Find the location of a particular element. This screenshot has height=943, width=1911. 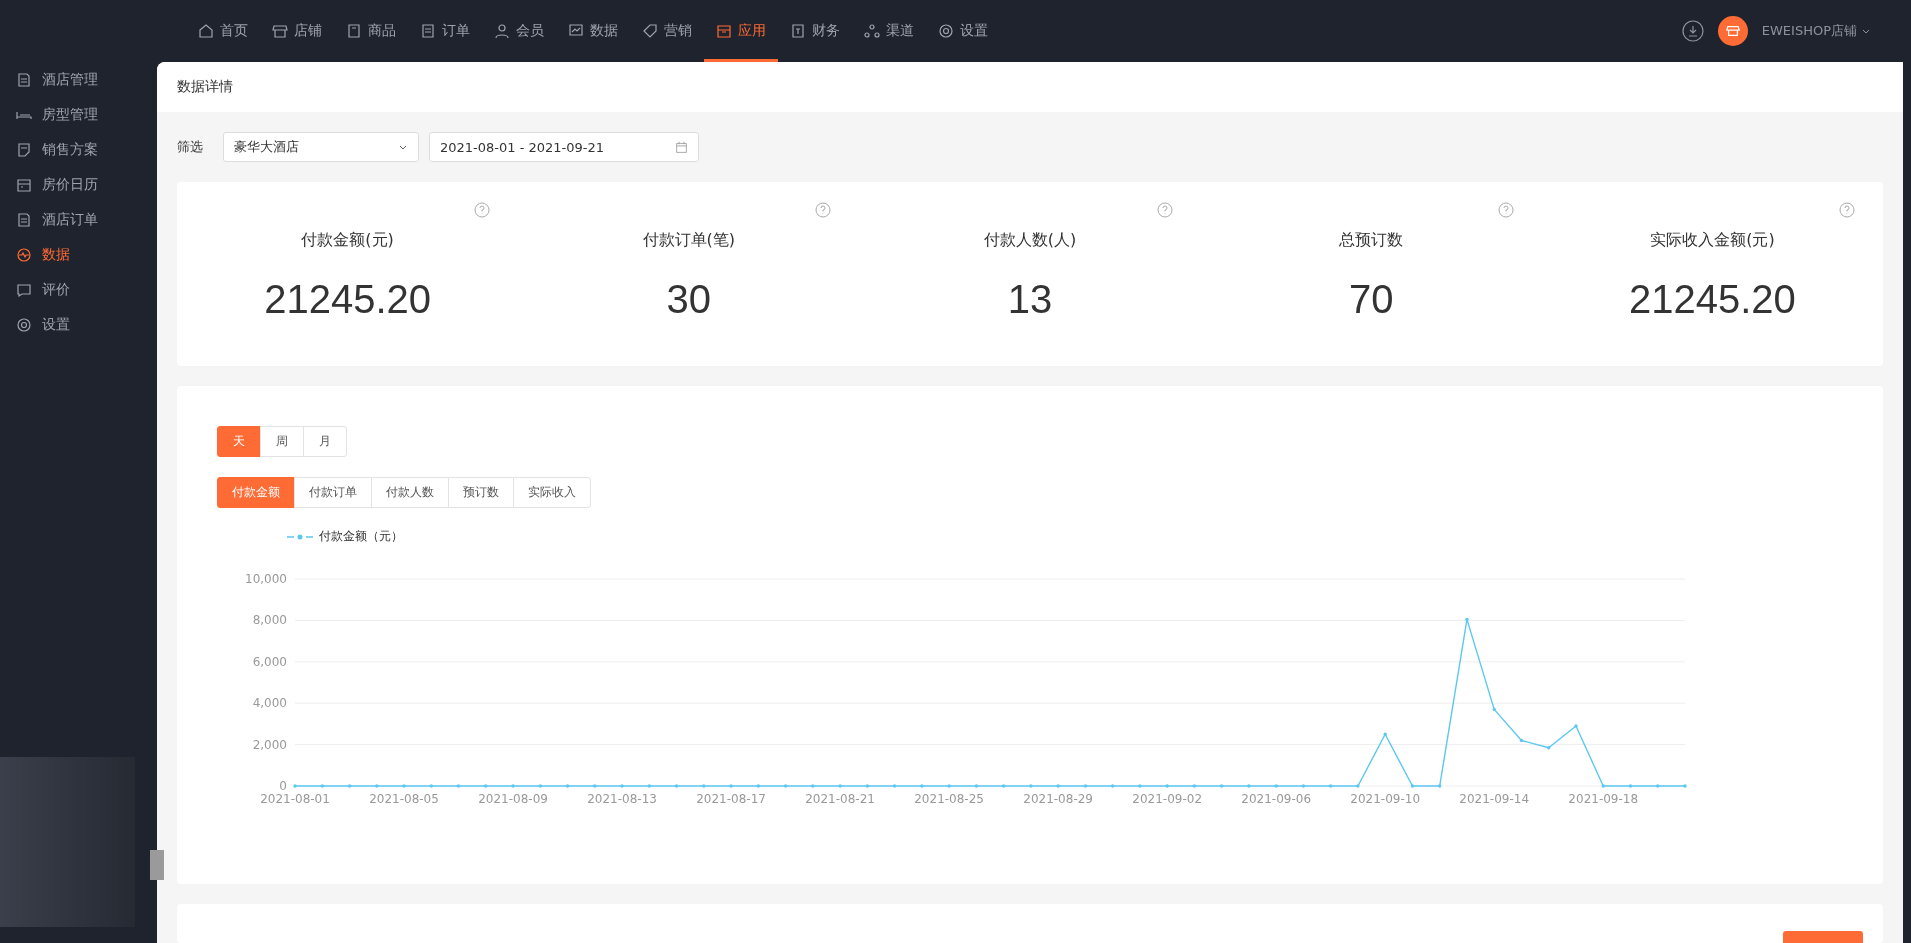

nav-tab: 财务 is located at coordinates (815, 31).